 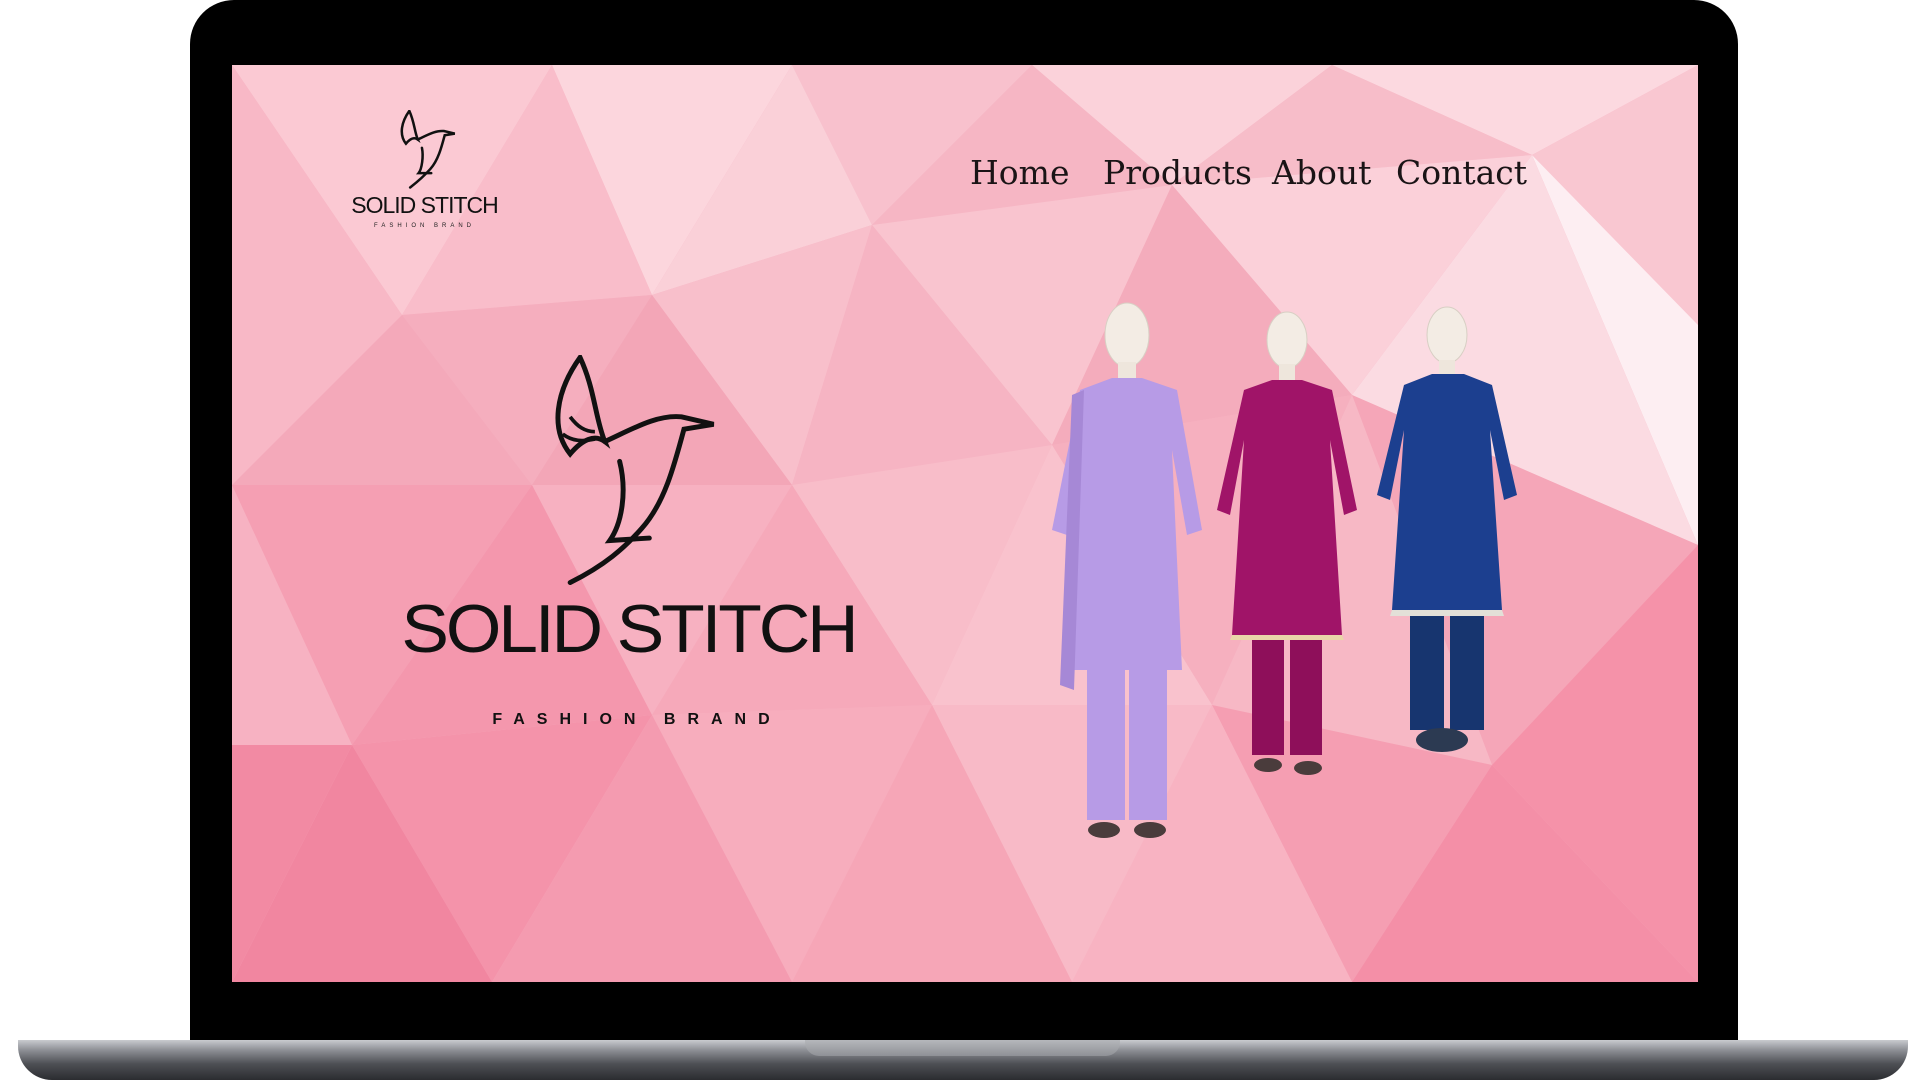 I want to click on product-mannequins, so click(x=1284, y=570).